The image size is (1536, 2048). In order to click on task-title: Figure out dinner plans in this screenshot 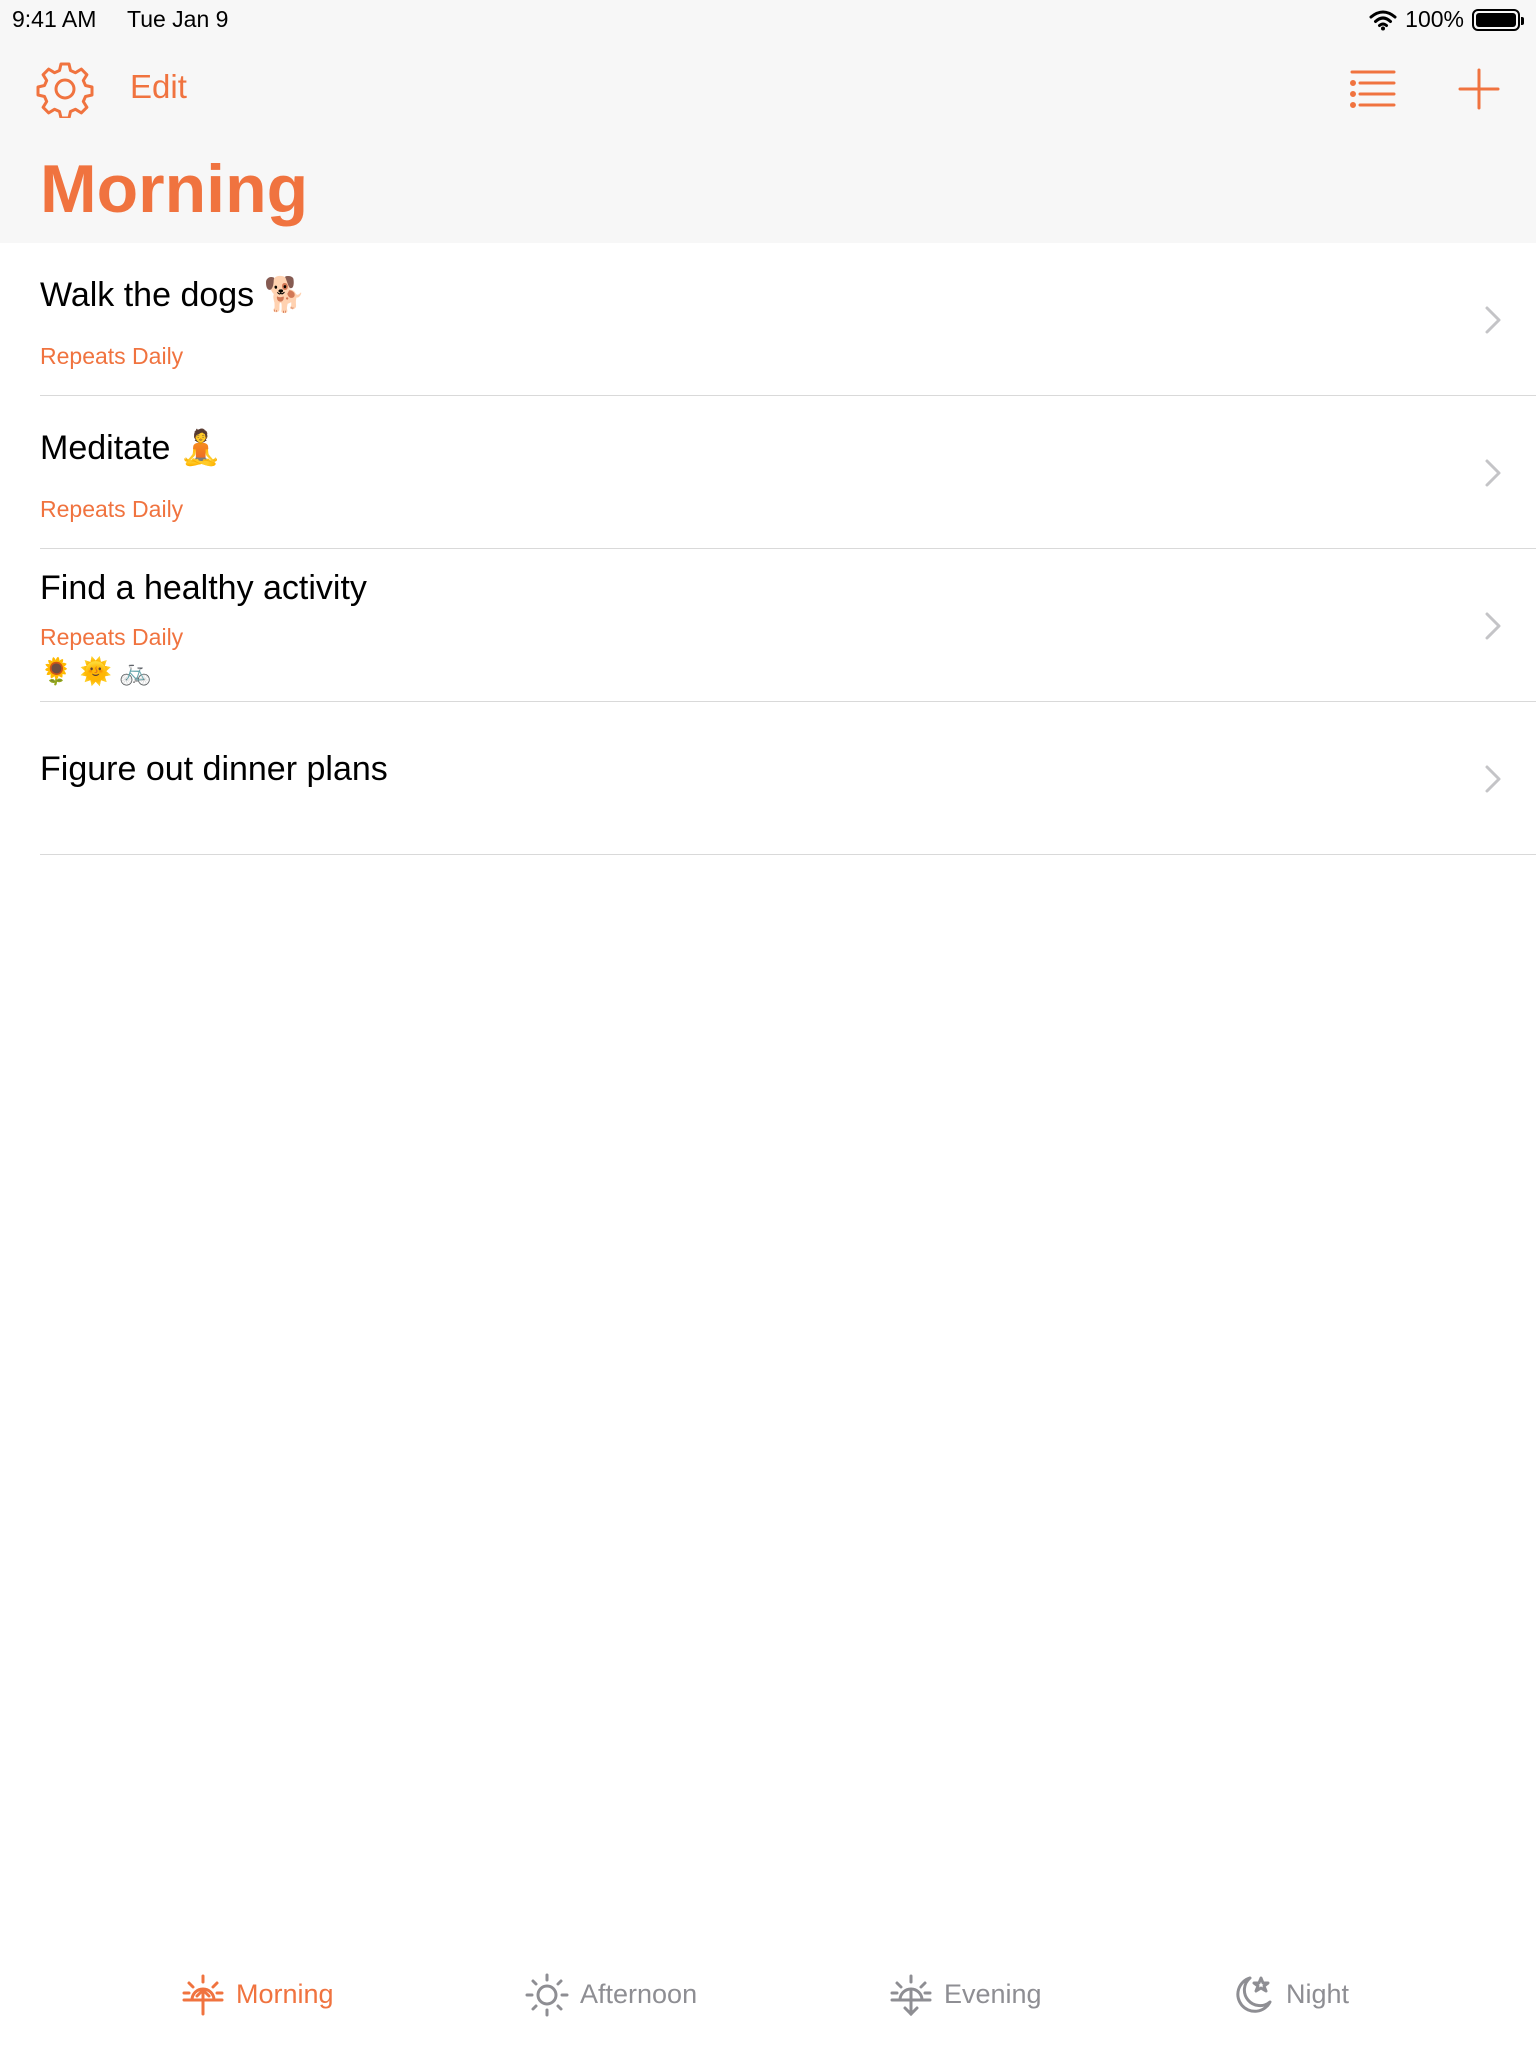, I will do `click(214, 769)`.